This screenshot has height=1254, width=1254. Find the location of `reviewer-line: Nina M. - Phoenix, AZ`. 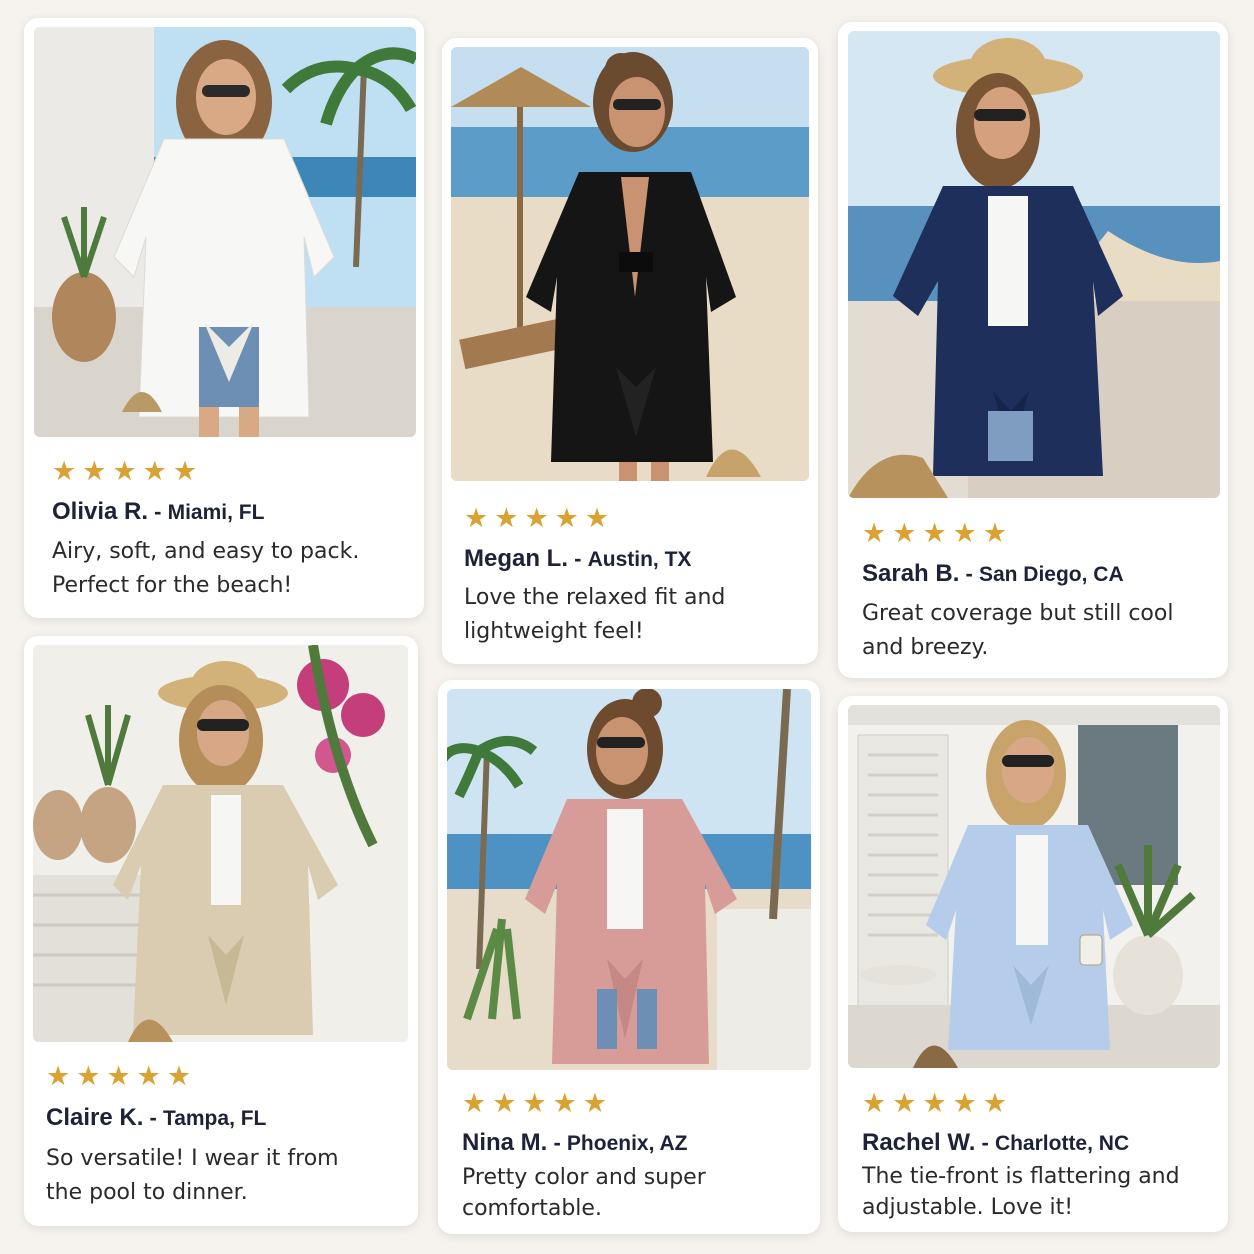

reviewer-line: Nina M. - Phoenix, AZ is located at coordinates (574, 1143).